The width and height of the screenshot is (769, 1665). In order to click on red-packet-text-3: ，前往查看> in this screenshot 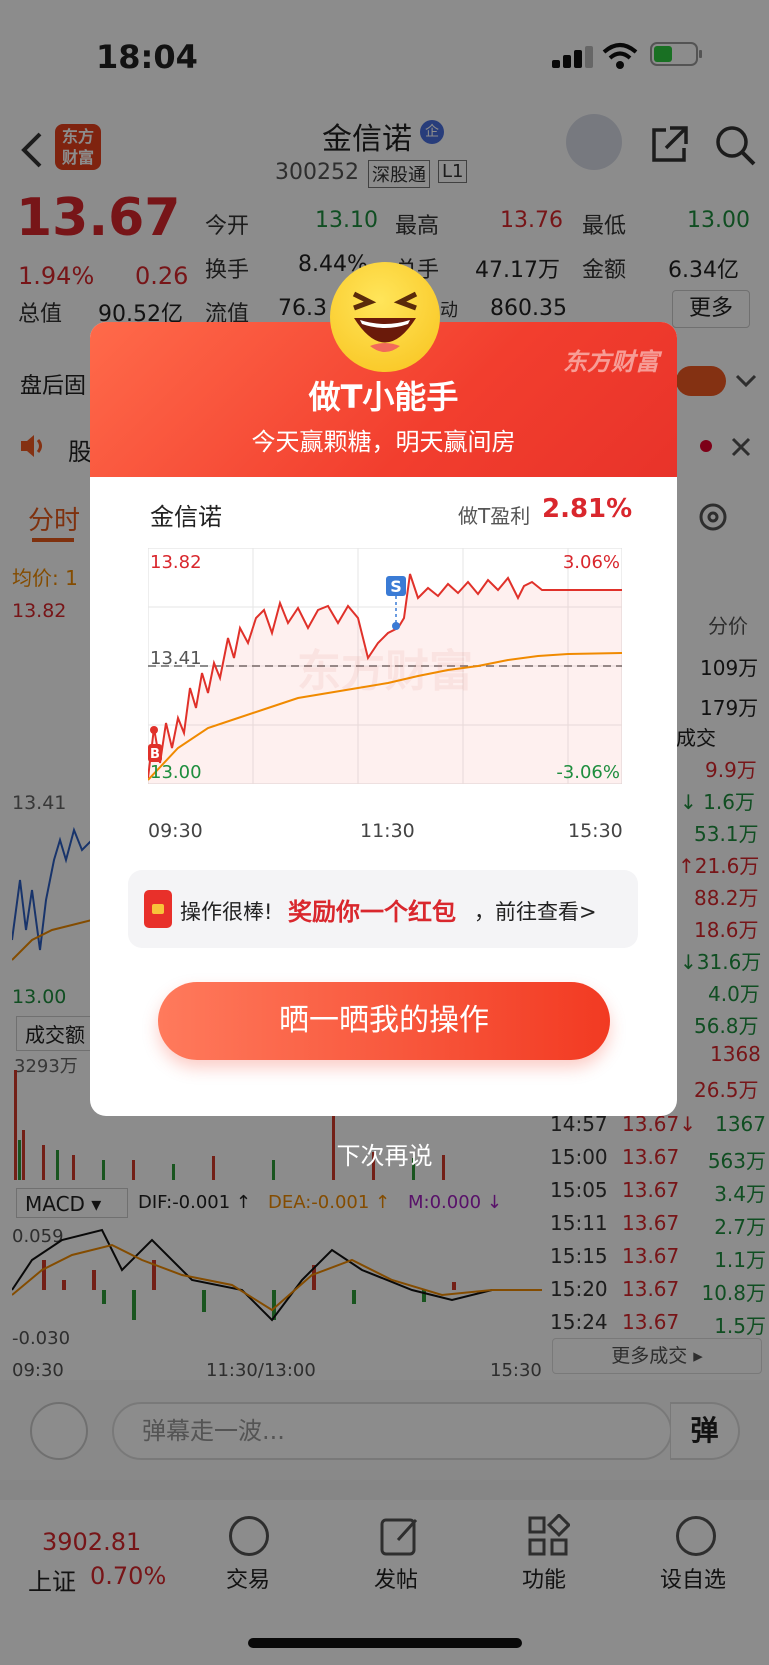, I will do `click(535, 912)`.